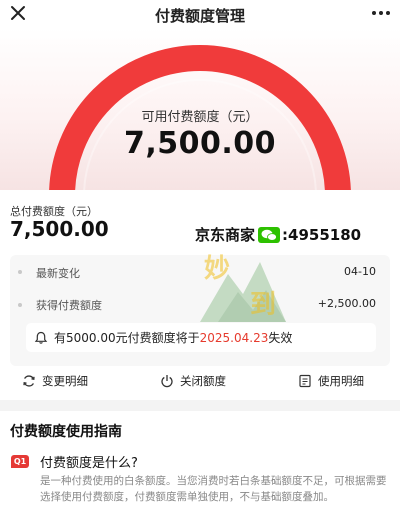 The height and width of the screenshot is (515, 400). What do you see at coordinates (69, 305) in the screenshot?
I see `gained-quota-label: 获得付费额度` at bounding box center [69, 305].